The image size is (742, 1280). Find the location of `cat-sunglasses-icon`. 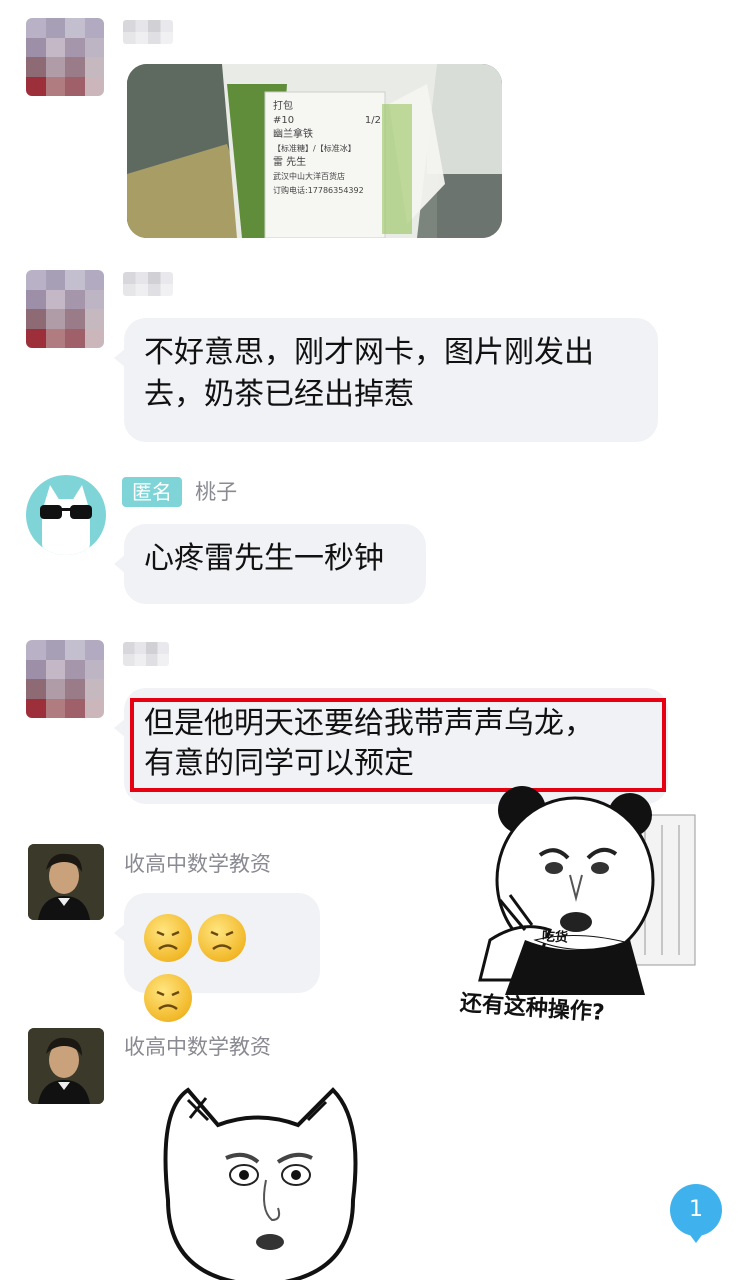

cat-sunglasses-icon is located at coordinates (66, 520).